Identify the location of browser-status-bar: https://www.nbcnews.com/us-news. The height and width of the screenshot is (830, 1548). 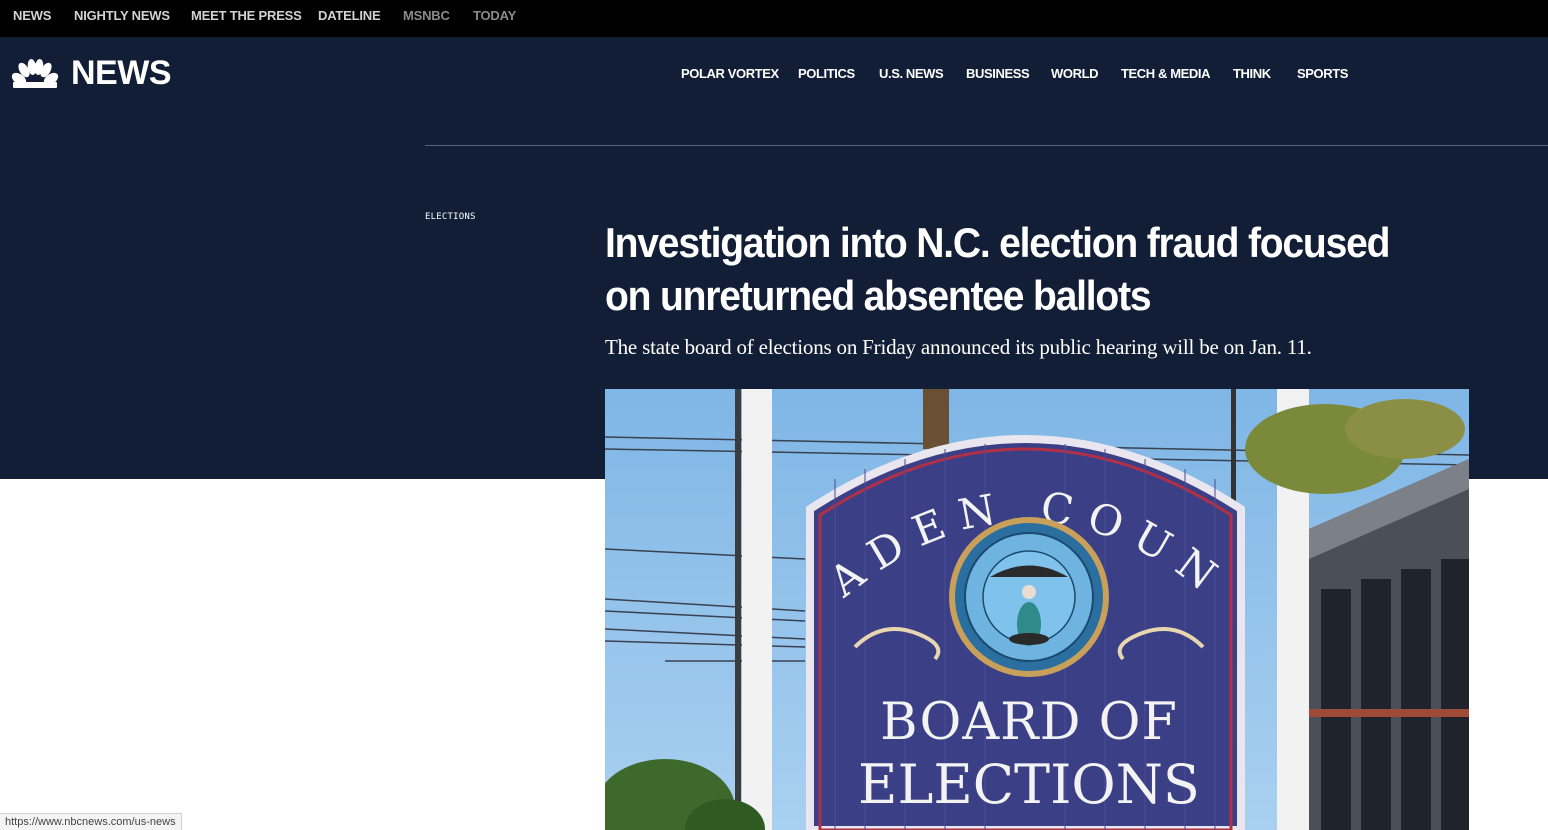
(91, 821).